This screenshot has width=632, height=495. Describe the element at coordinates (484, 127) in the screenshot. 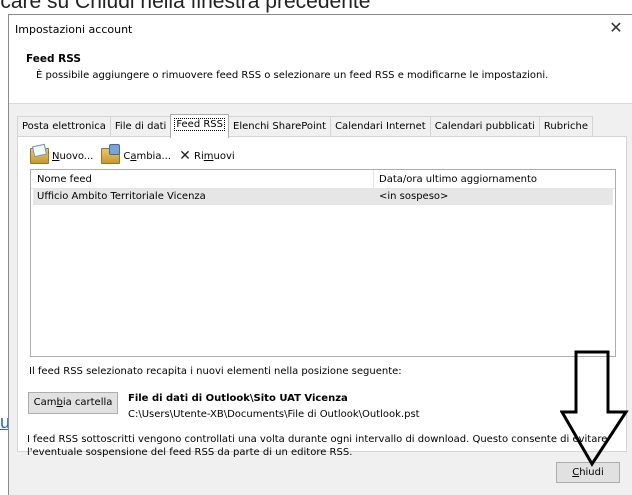

I see `tab-calendari-pubblicati: Calendari pubblicati` at that location.